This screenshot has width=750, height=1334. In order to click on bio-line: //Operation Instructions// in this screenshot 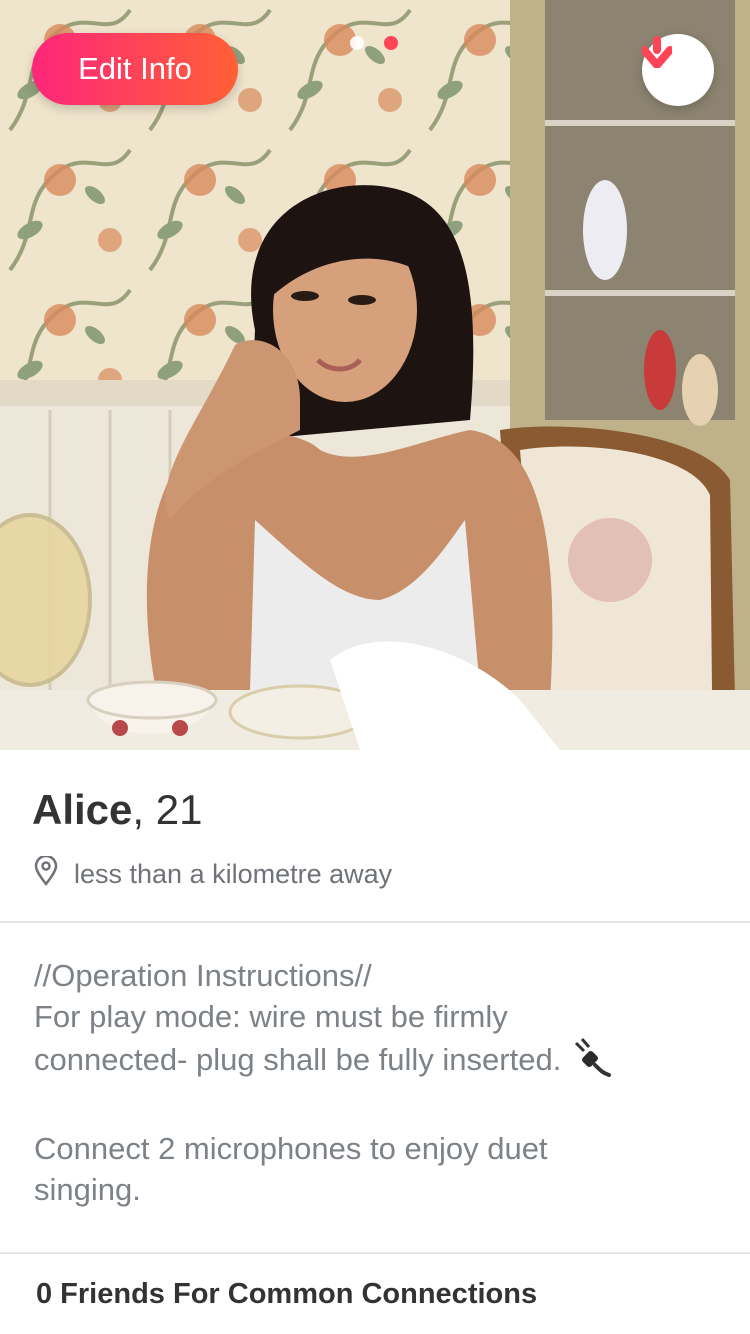, I will do `click(203, 975)`.